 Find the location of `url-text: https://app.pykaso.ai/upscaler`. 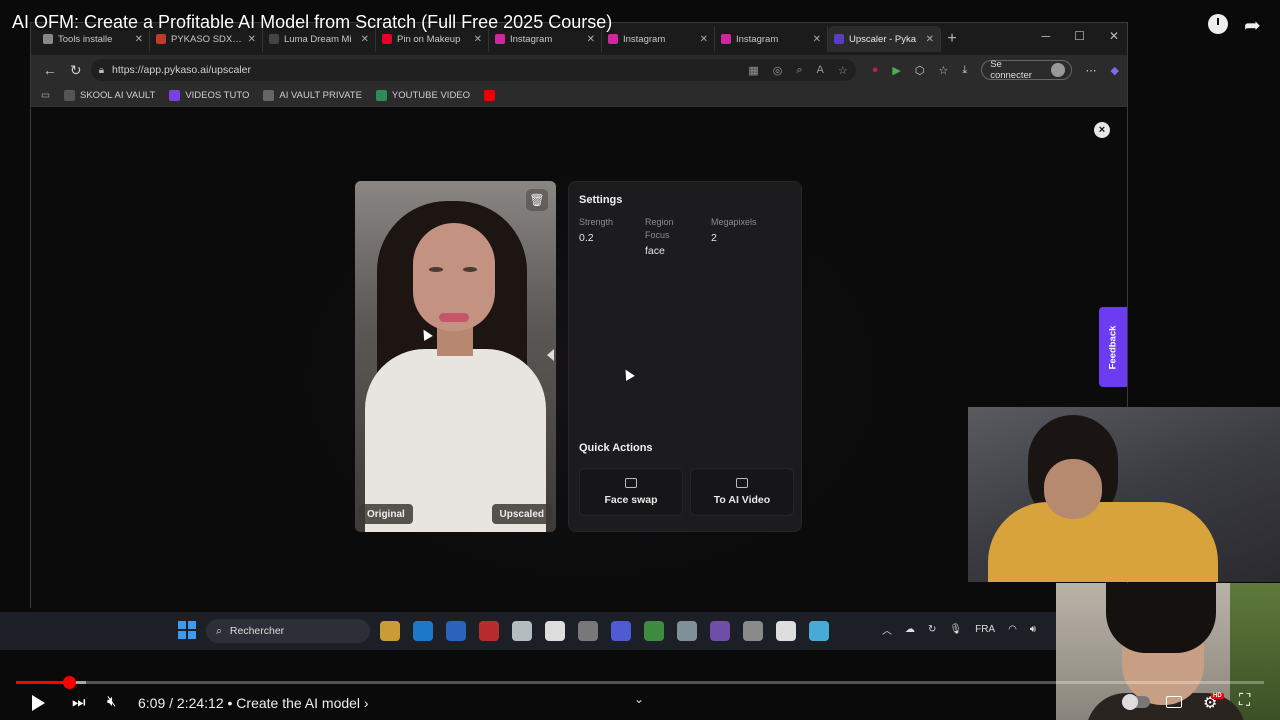

url-text: https://app.pykaso.ai/upscaler is located at coordinates (181, 70).